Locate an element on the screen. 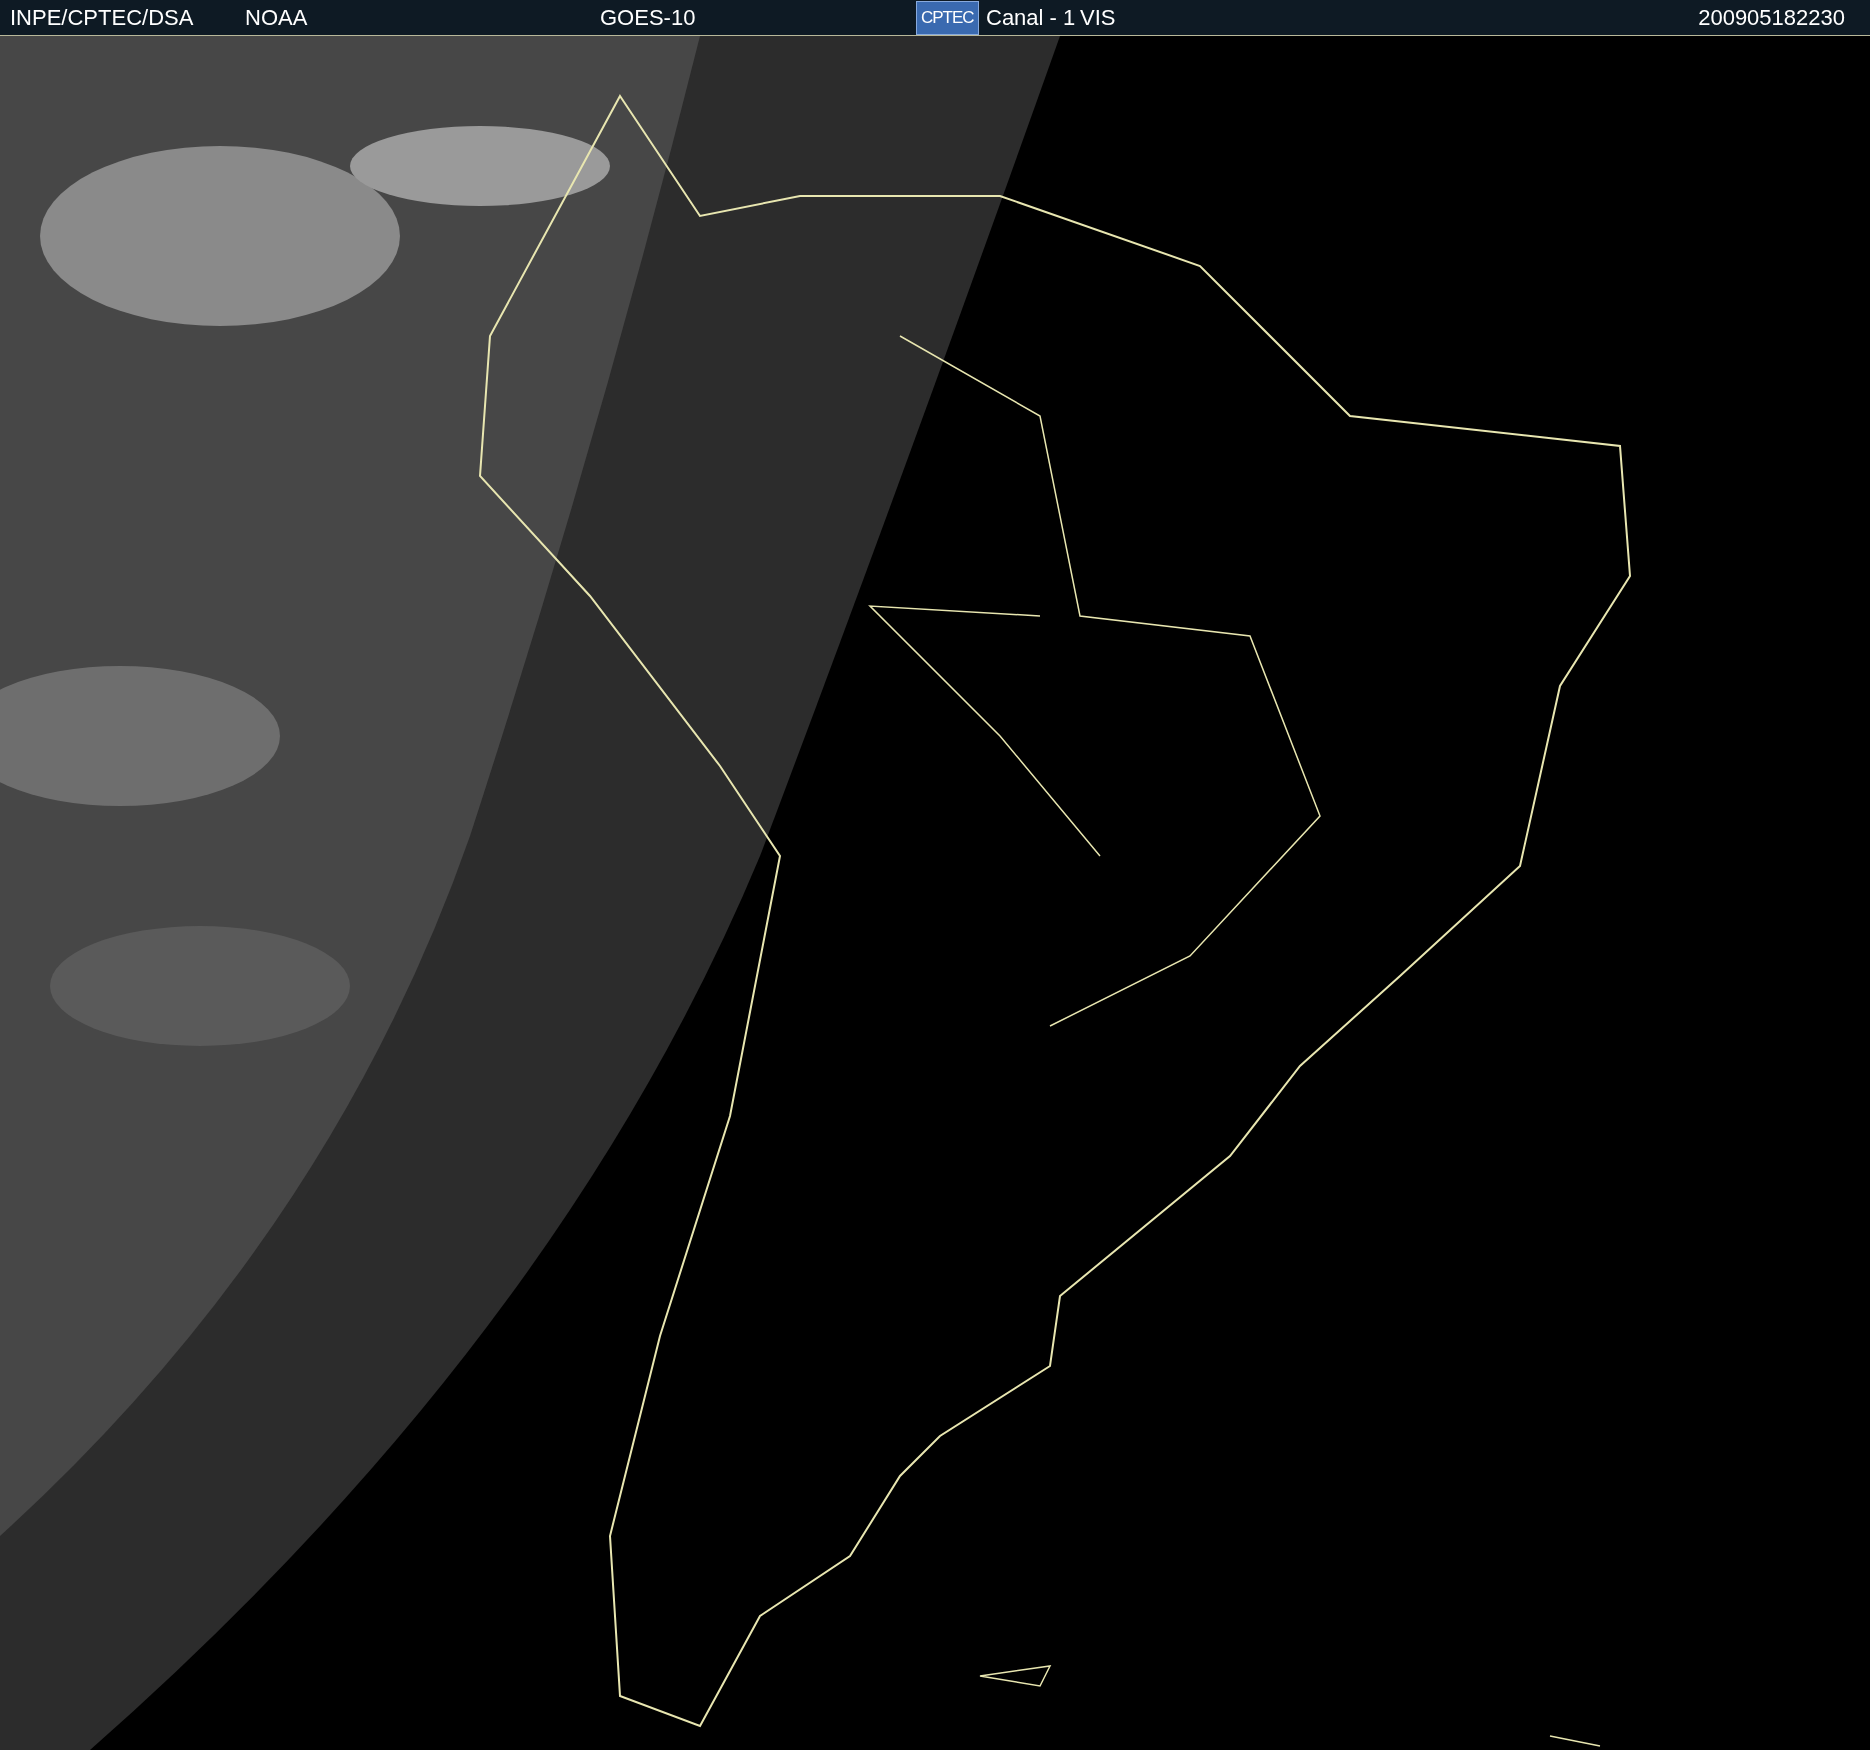 This screenshot has height=1750, width=1870. channel-label: Canal - 1 is located at coordinates (1031, 17).